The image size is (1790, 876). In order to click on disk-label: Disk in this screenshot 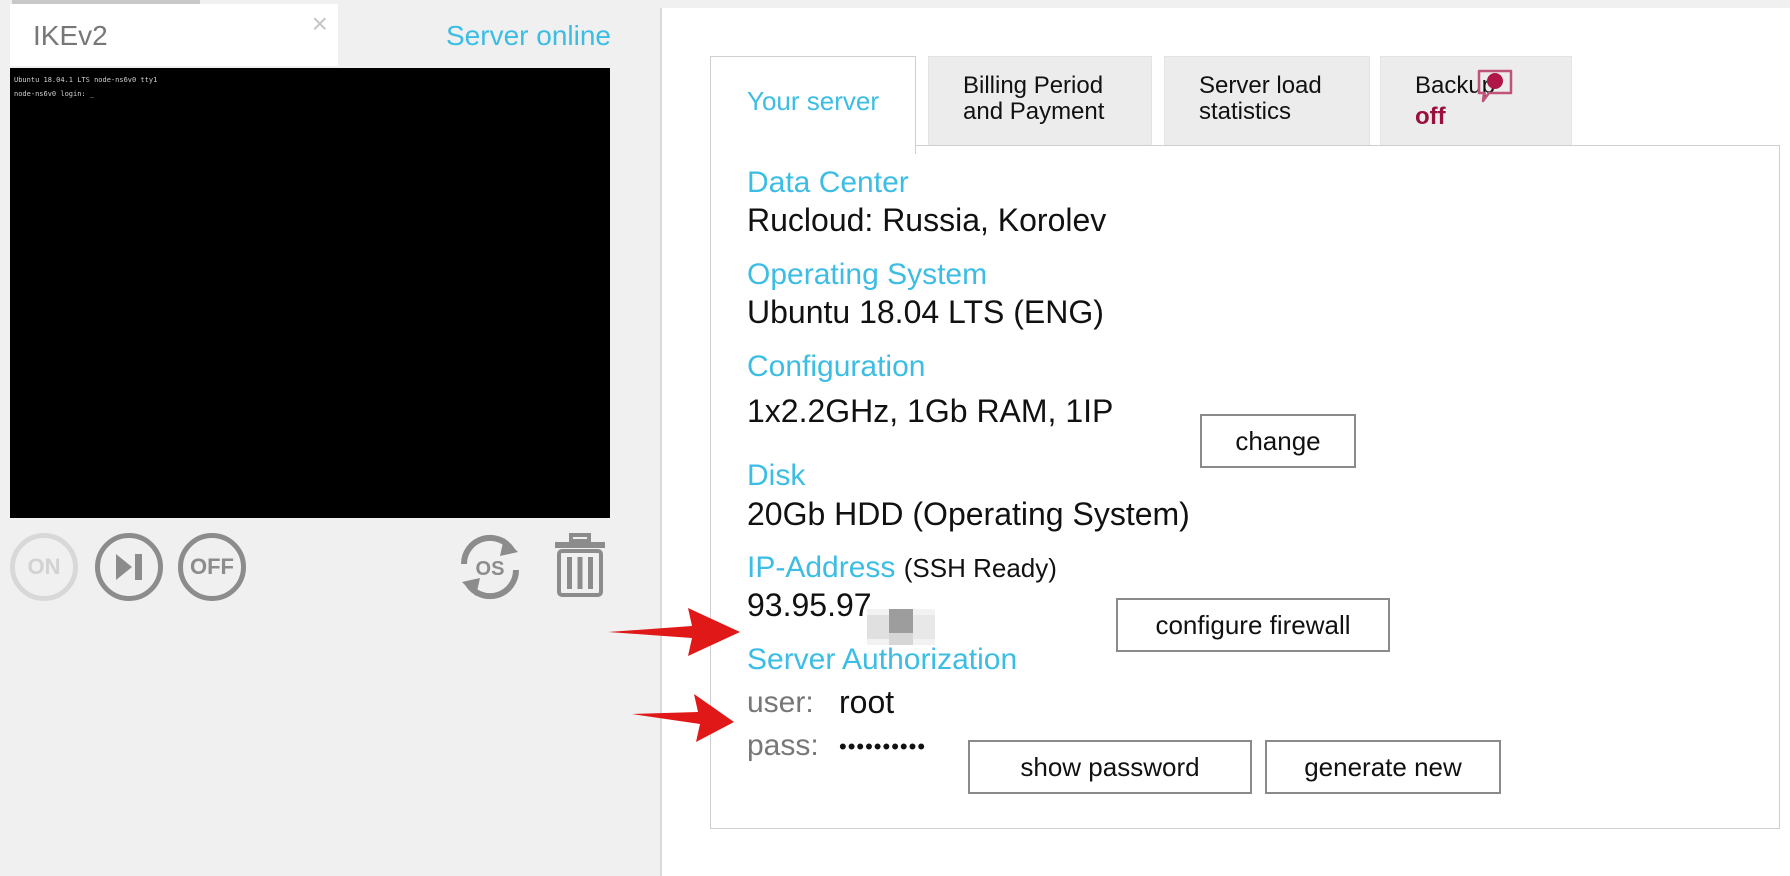, I will do `click(776, 475)`.